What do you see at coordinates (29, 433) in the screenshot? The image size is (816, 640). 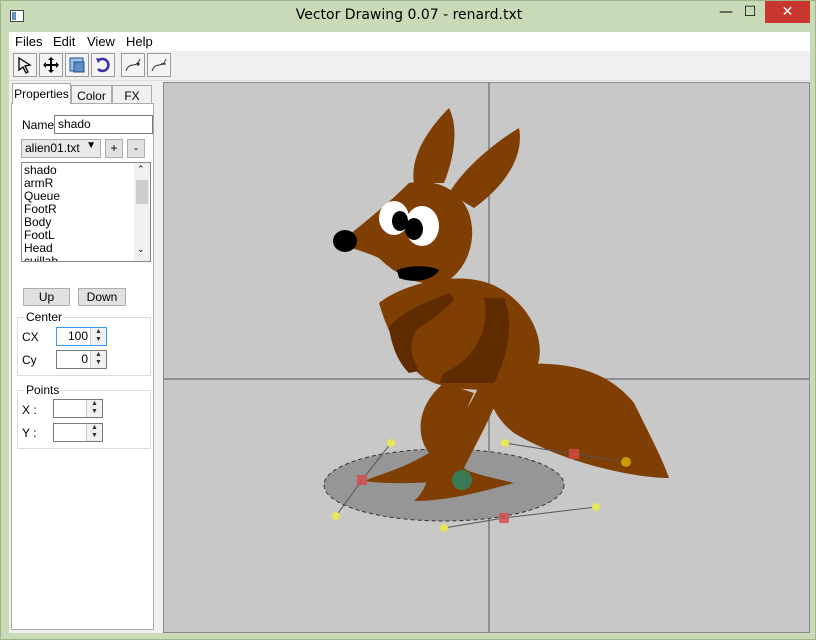 I see `y-label: Y :` at bounding box center [29, 433].